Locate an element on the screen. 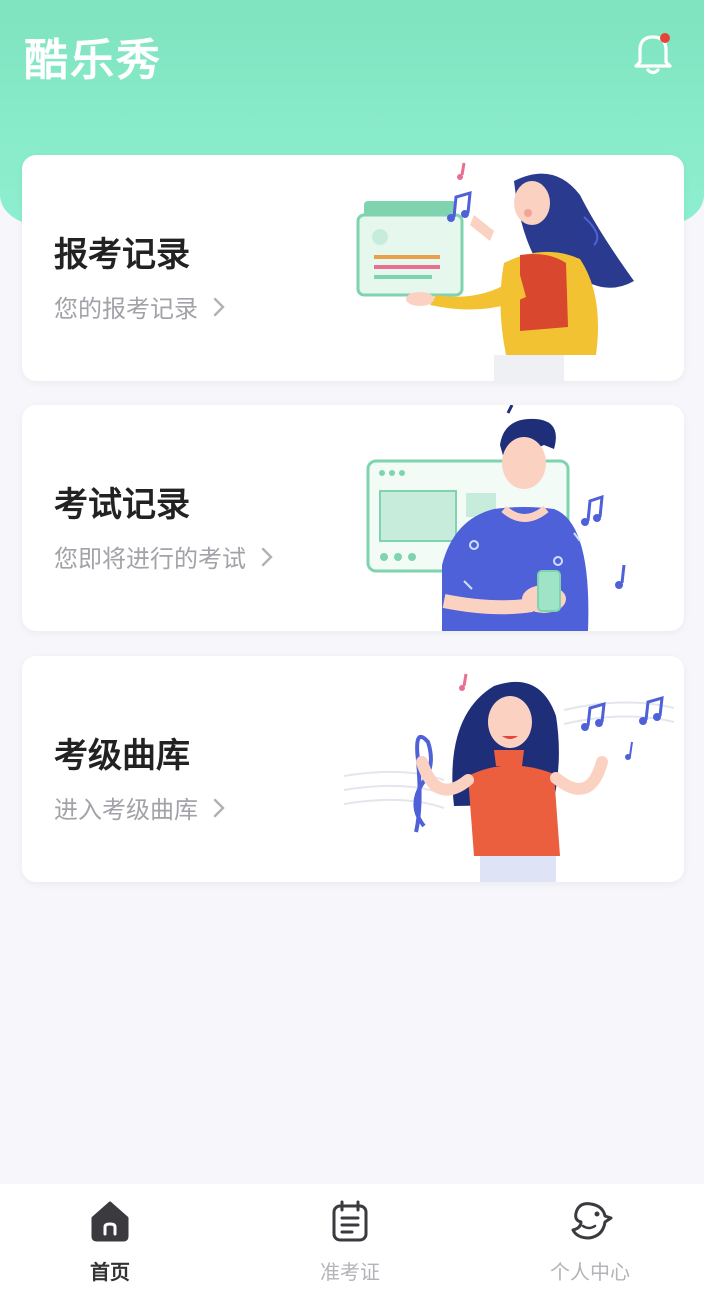  tab-admission-ticket: 准考证 is located at coordinates (350, 1241).